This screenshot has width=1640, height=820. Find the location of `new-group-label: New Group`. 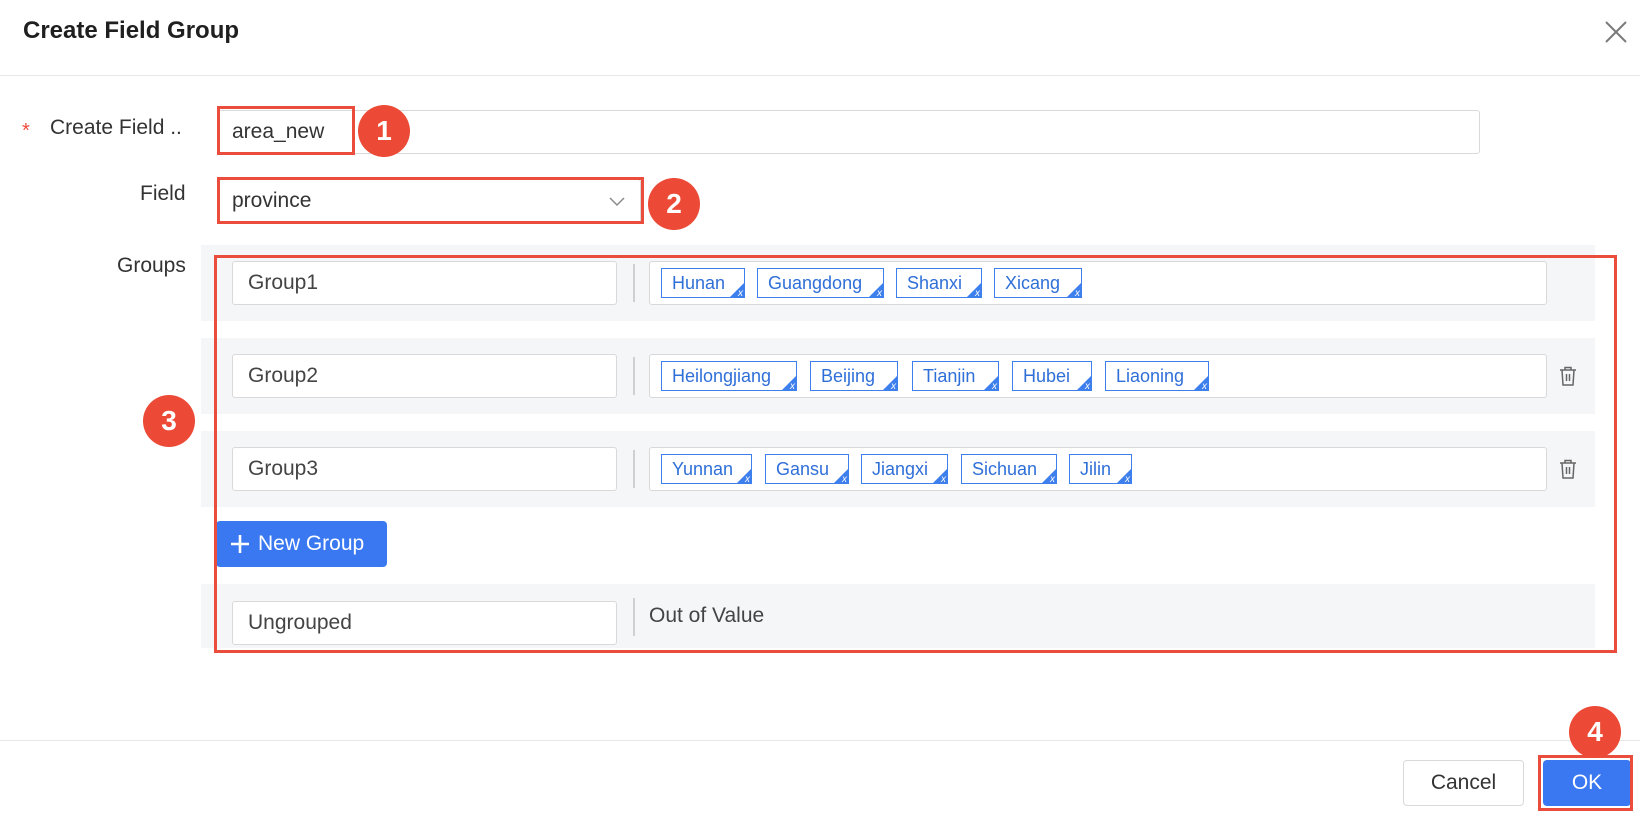

new-group-label: New Group is located at coordinates (311, 543).